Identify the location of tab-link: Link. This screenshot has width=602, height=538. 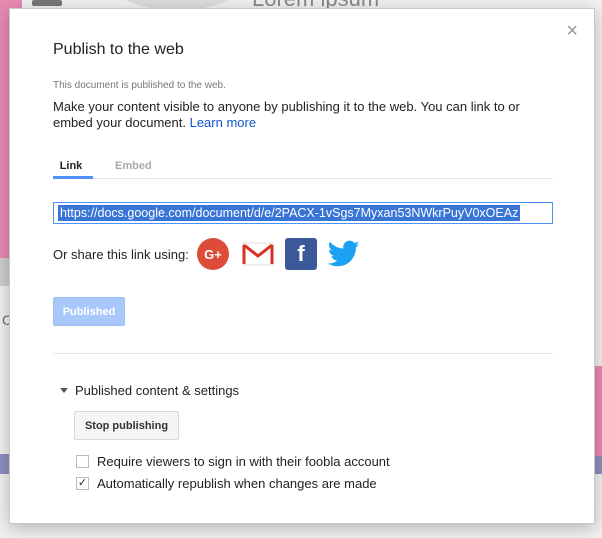
(73, 169).